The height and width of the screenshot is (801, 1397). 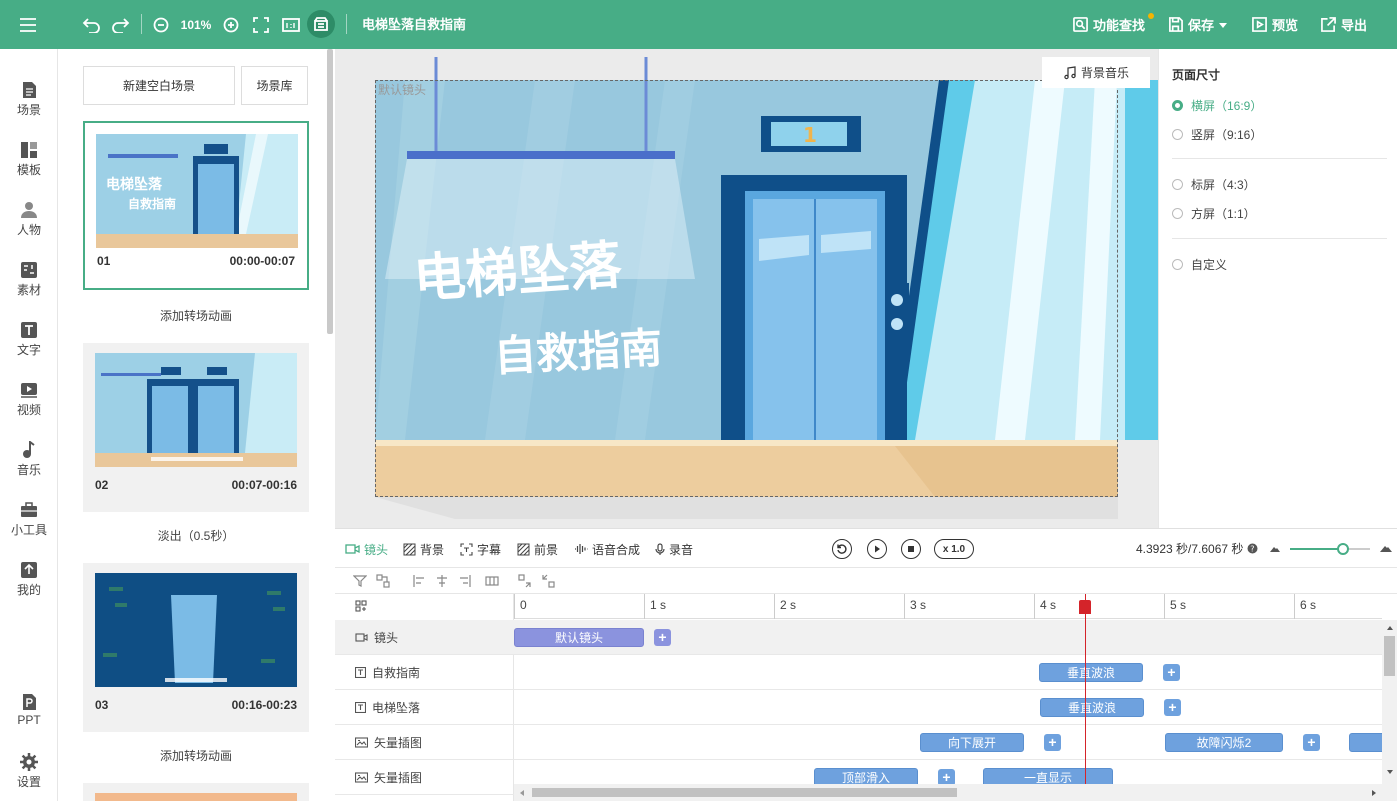 I want to click on nav-item-scene: 场景, so click(x=29, y=99).